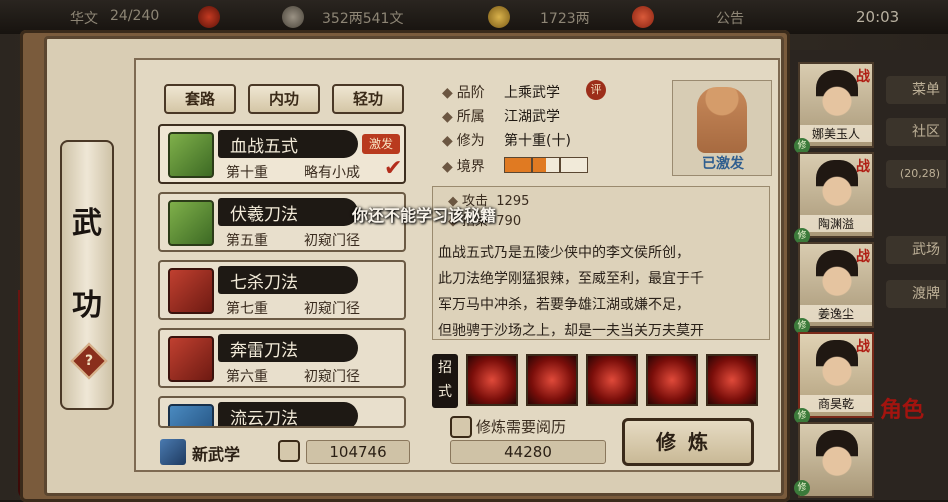  Describe the element at coordinates (492, 380) in the screenshot. I see `move-slot-1-icon` at that location.